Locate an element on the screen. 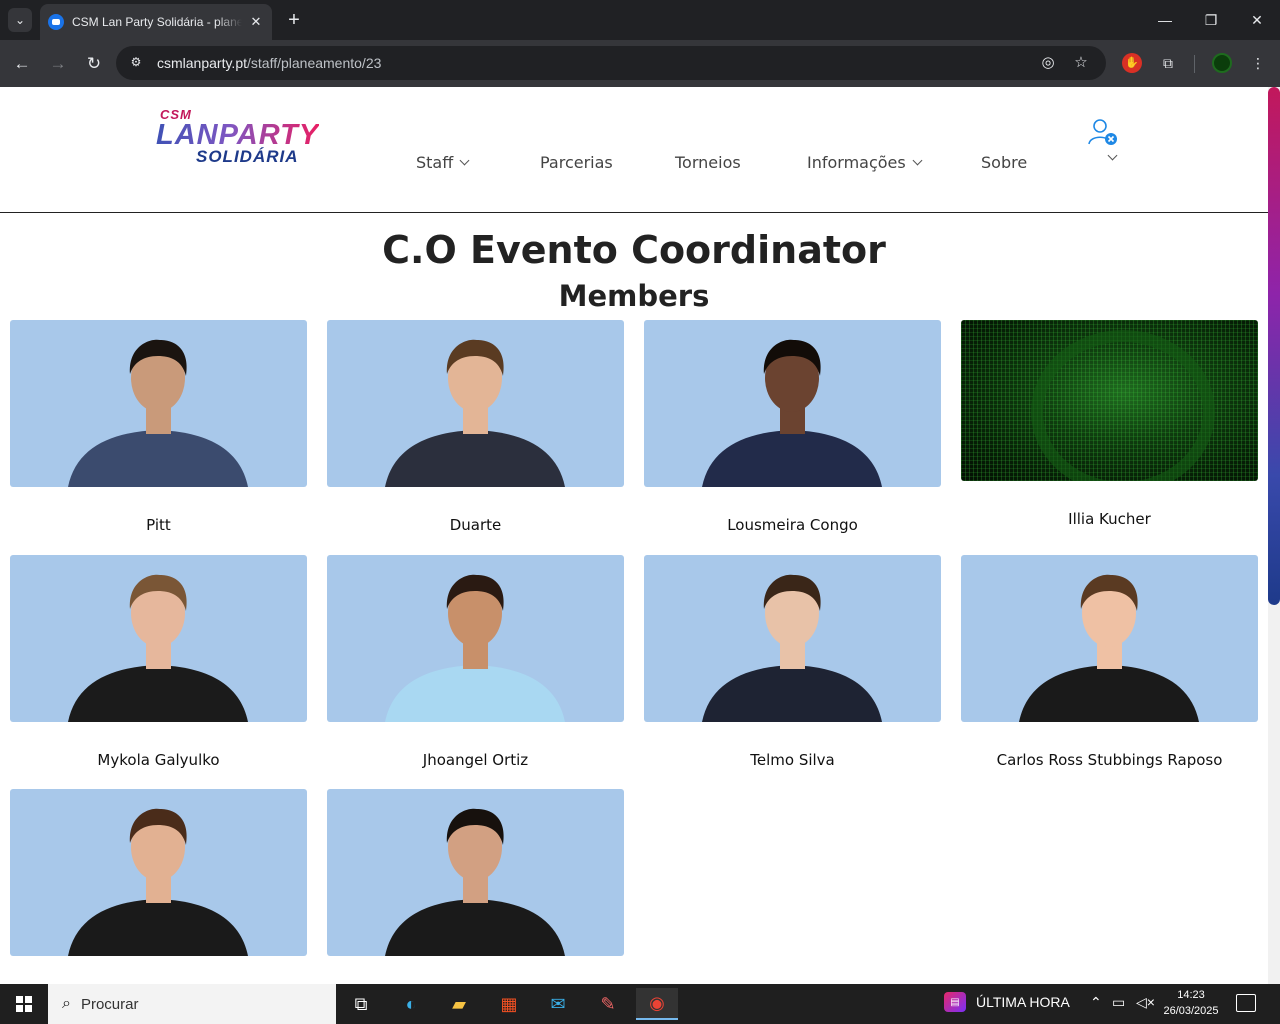  network-icon: ▭ is located at coordinates (1118, 1002).